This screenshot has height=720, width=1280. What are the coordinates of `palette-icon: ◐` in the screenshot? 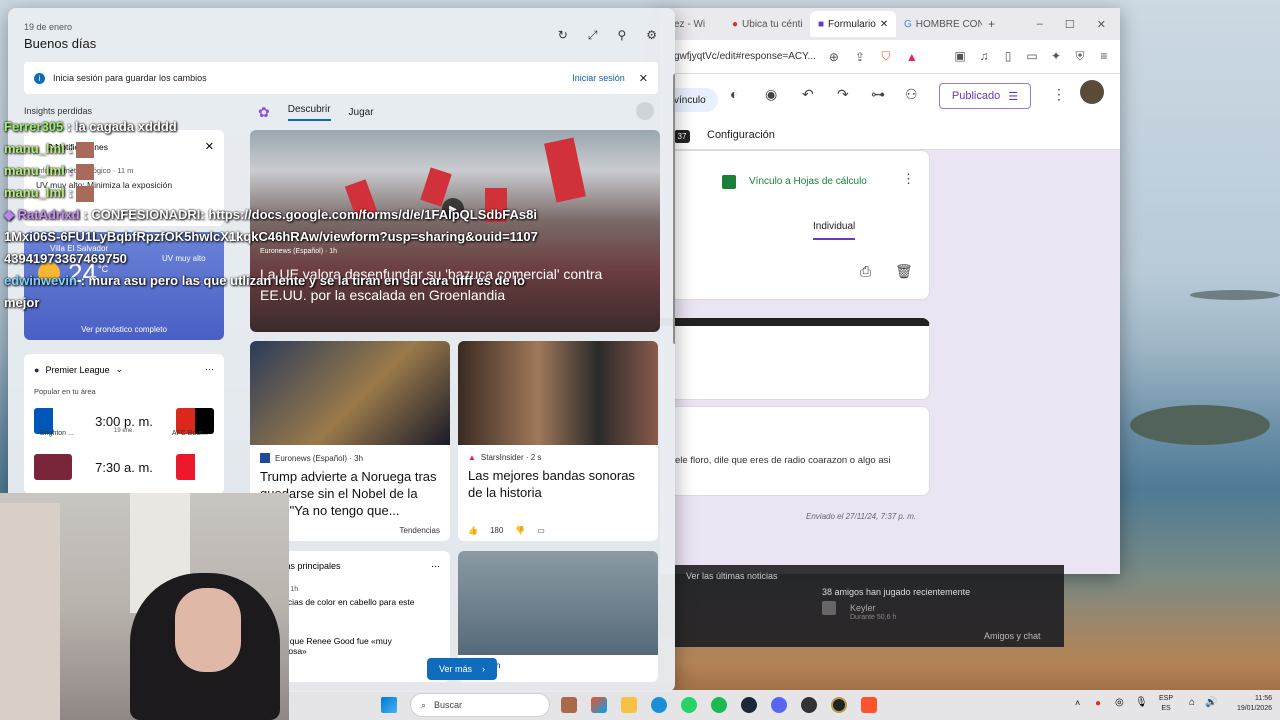 It's located at (734, 94).